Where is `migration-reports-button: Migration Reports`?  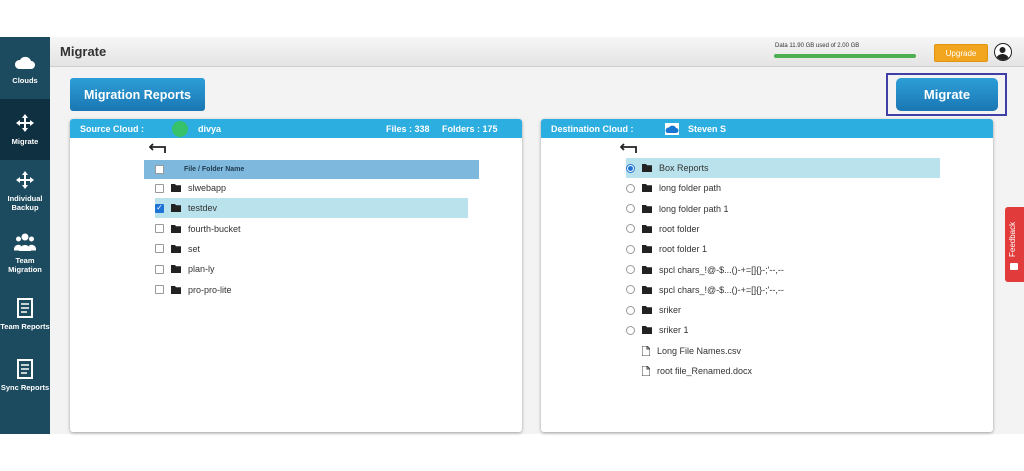
migration-reports-button: Migration Reports is located at coordinates (137, 94).